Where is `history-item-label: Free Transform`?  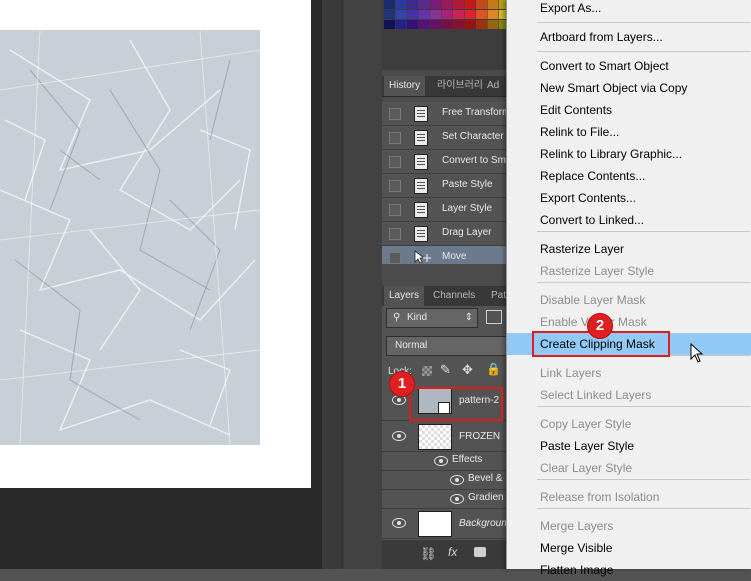 history-item-label: Free Transform is located at coordinates (476, 112).